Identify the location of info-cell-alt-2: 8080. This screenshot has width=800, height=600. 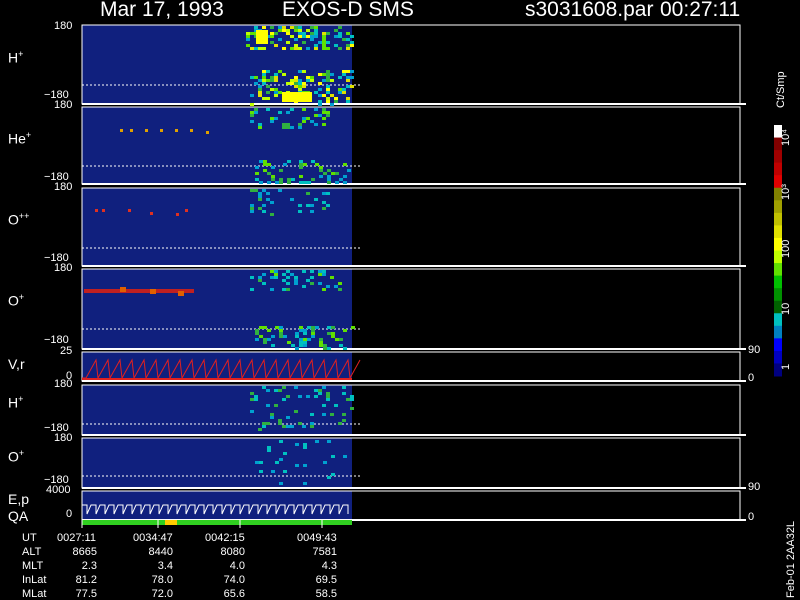
(232, 552).